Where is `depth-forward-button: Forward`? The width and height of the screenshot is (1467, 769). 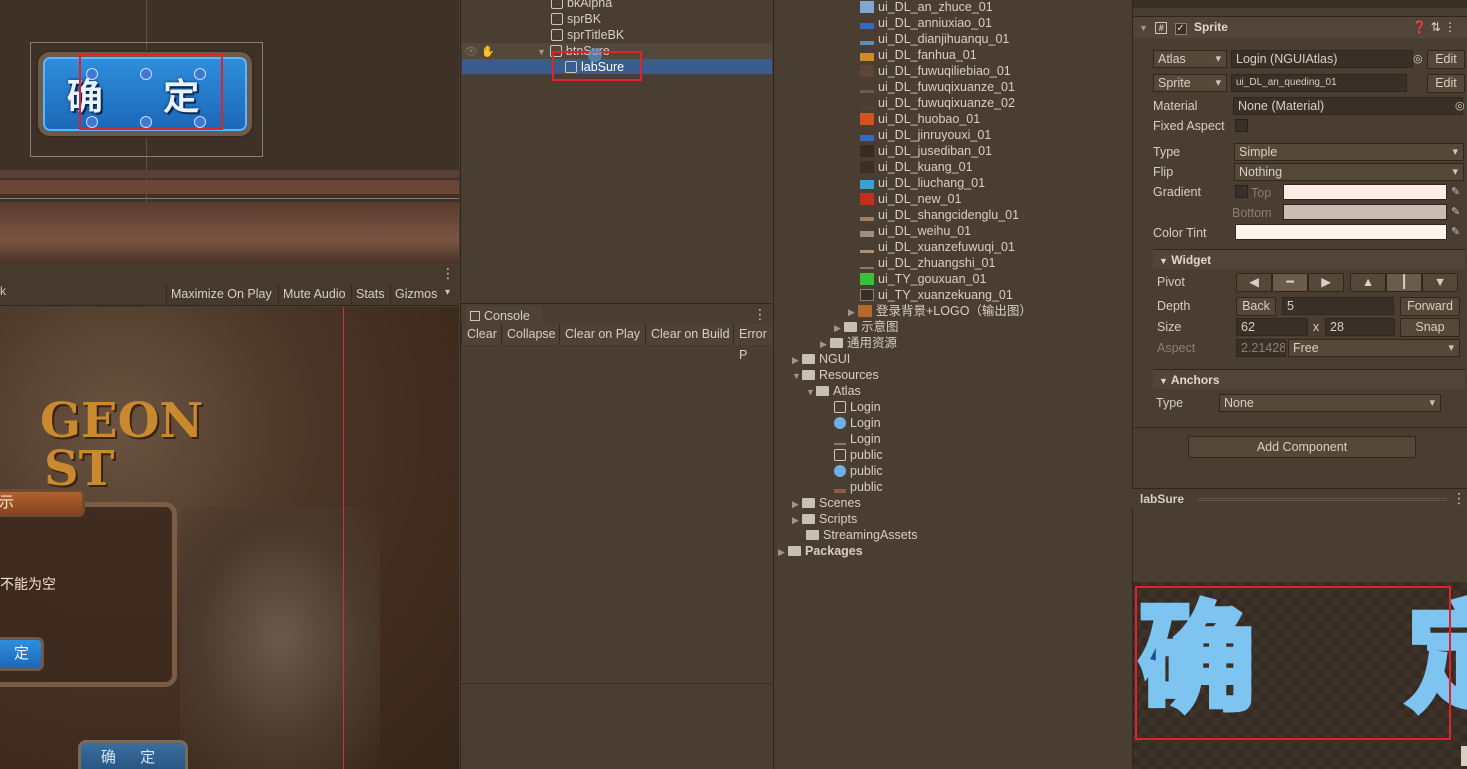
depth-forward-button: Forward is located at coordinates (1430, 306).